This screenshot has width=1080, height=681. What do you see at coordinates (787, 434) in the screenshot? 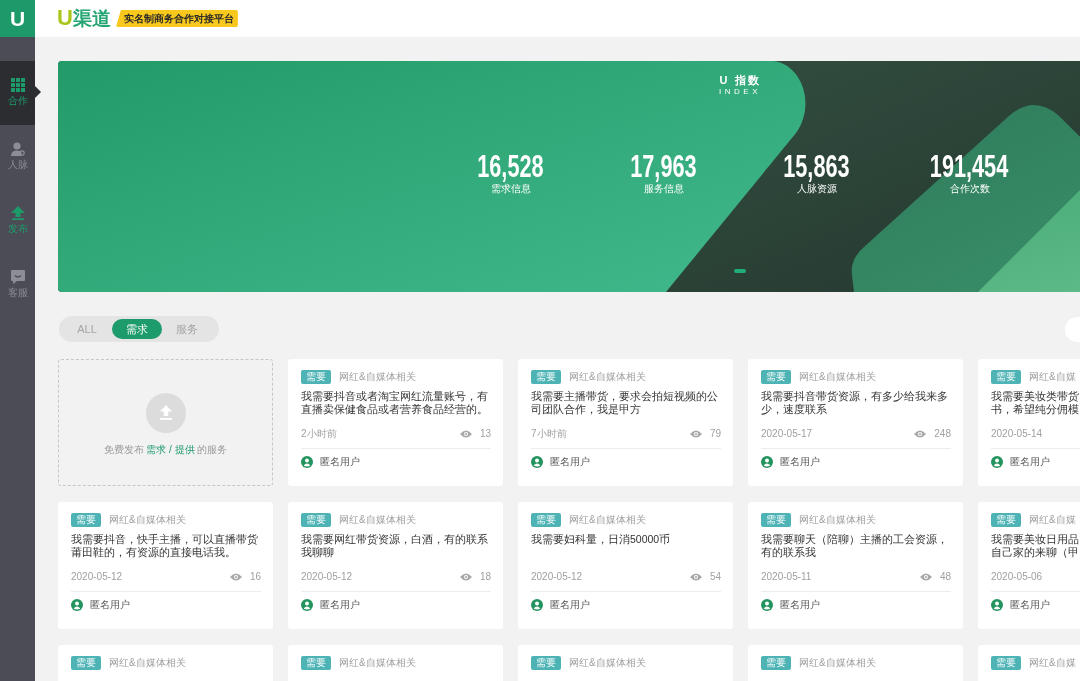
I see `post-time: 2020-05-17` at bounding box center [787, 434].